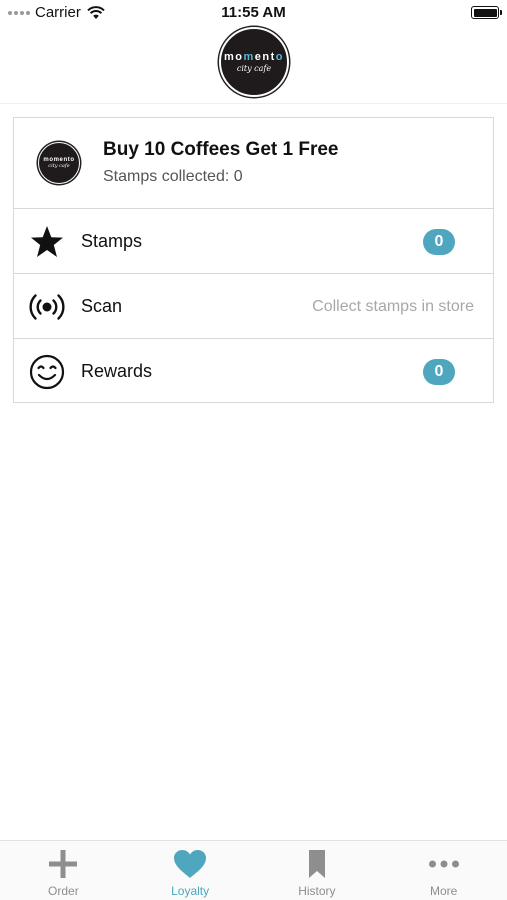 This screenshot has width=507, height=900. What do you see at coordinates (439, 372) in the screenshot?
I see `rewards-count-badge: 0` at bounding box center [439, 372].